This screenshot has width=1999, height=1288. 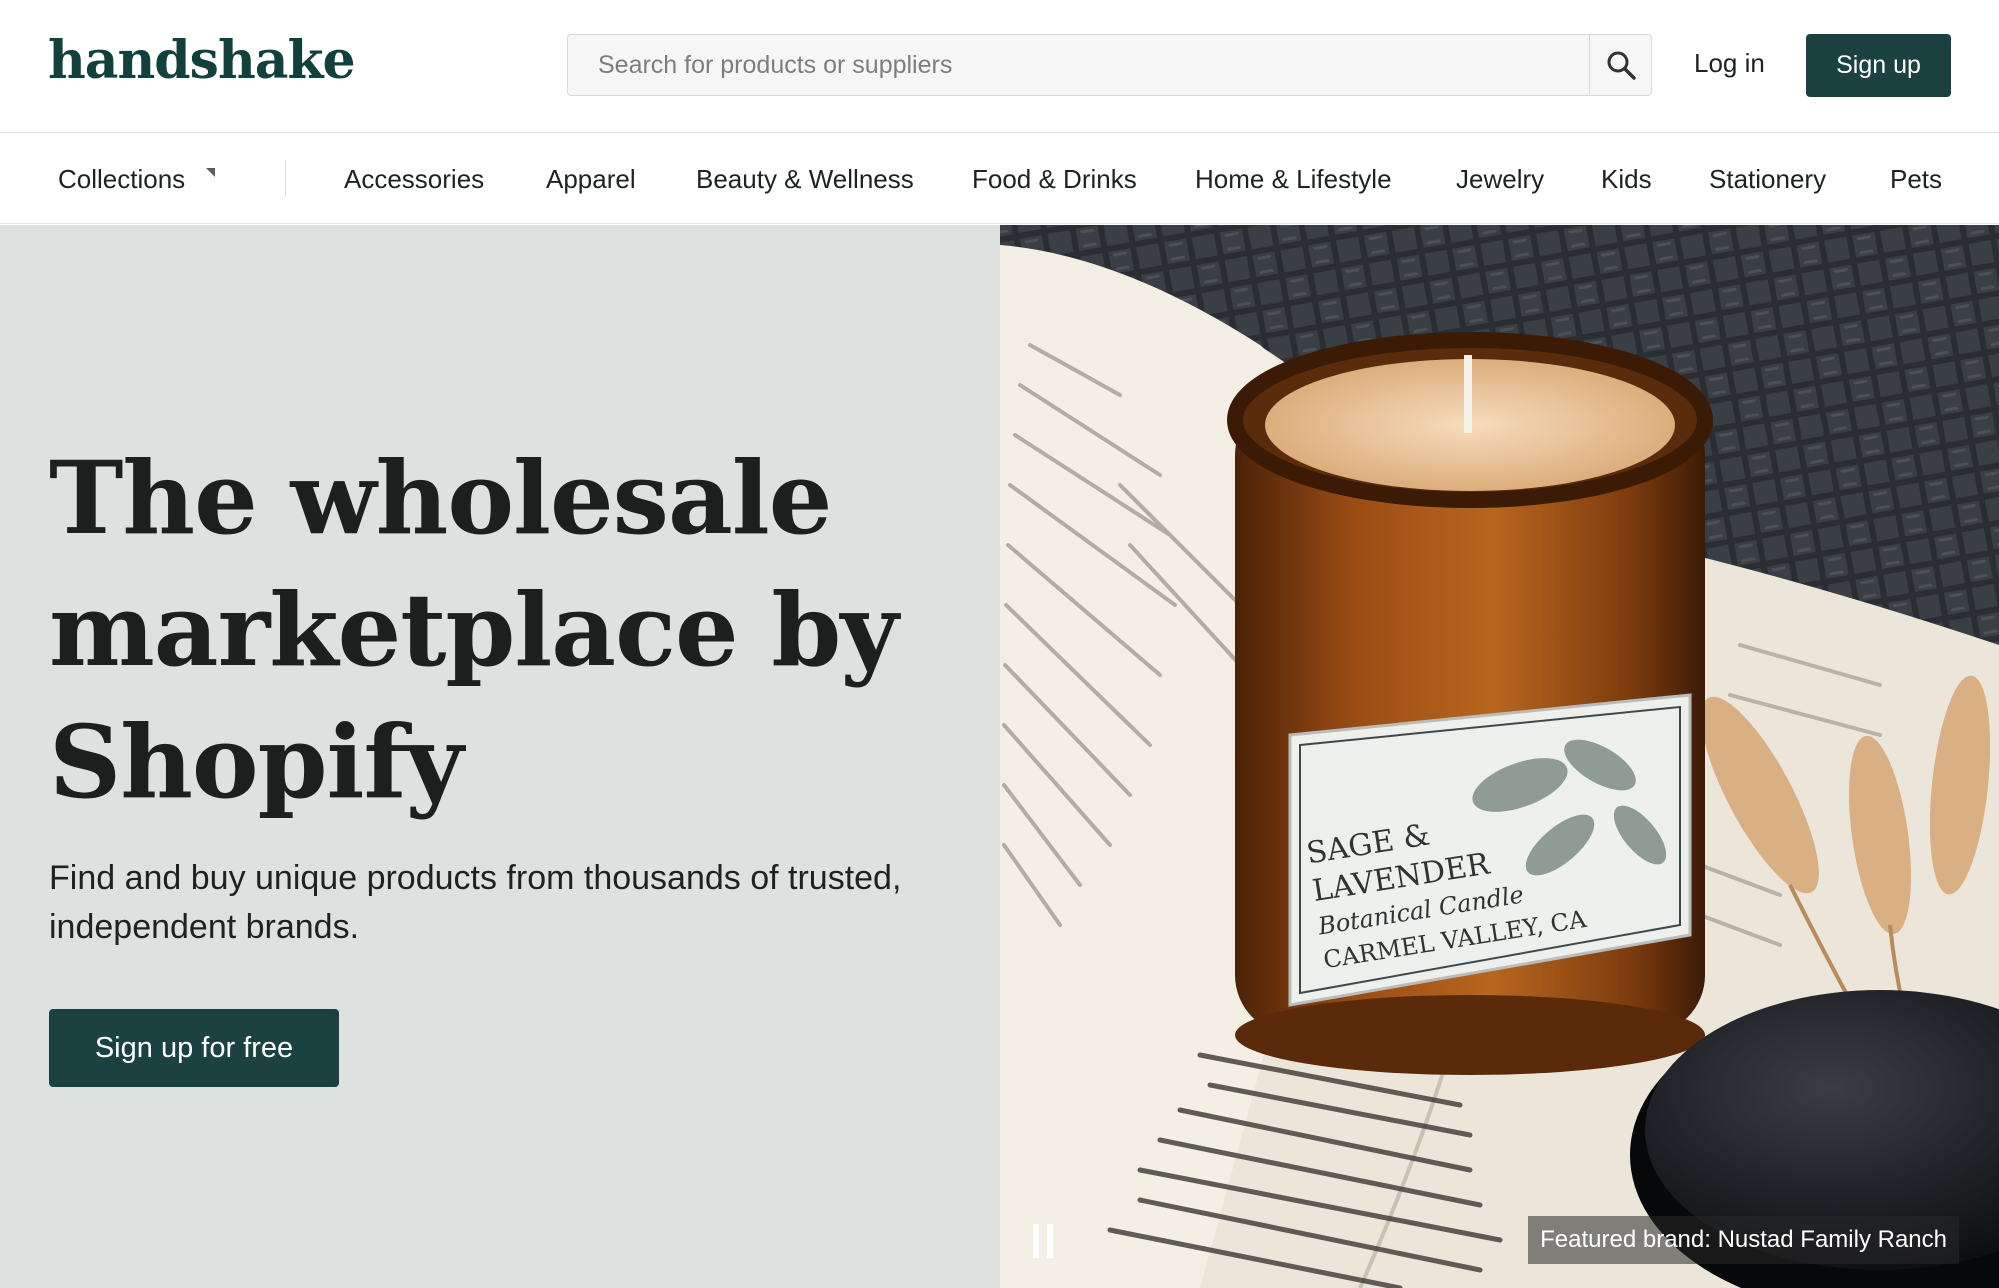 I want to click on signup-button: Sign up, so click(x=1878, y=65).